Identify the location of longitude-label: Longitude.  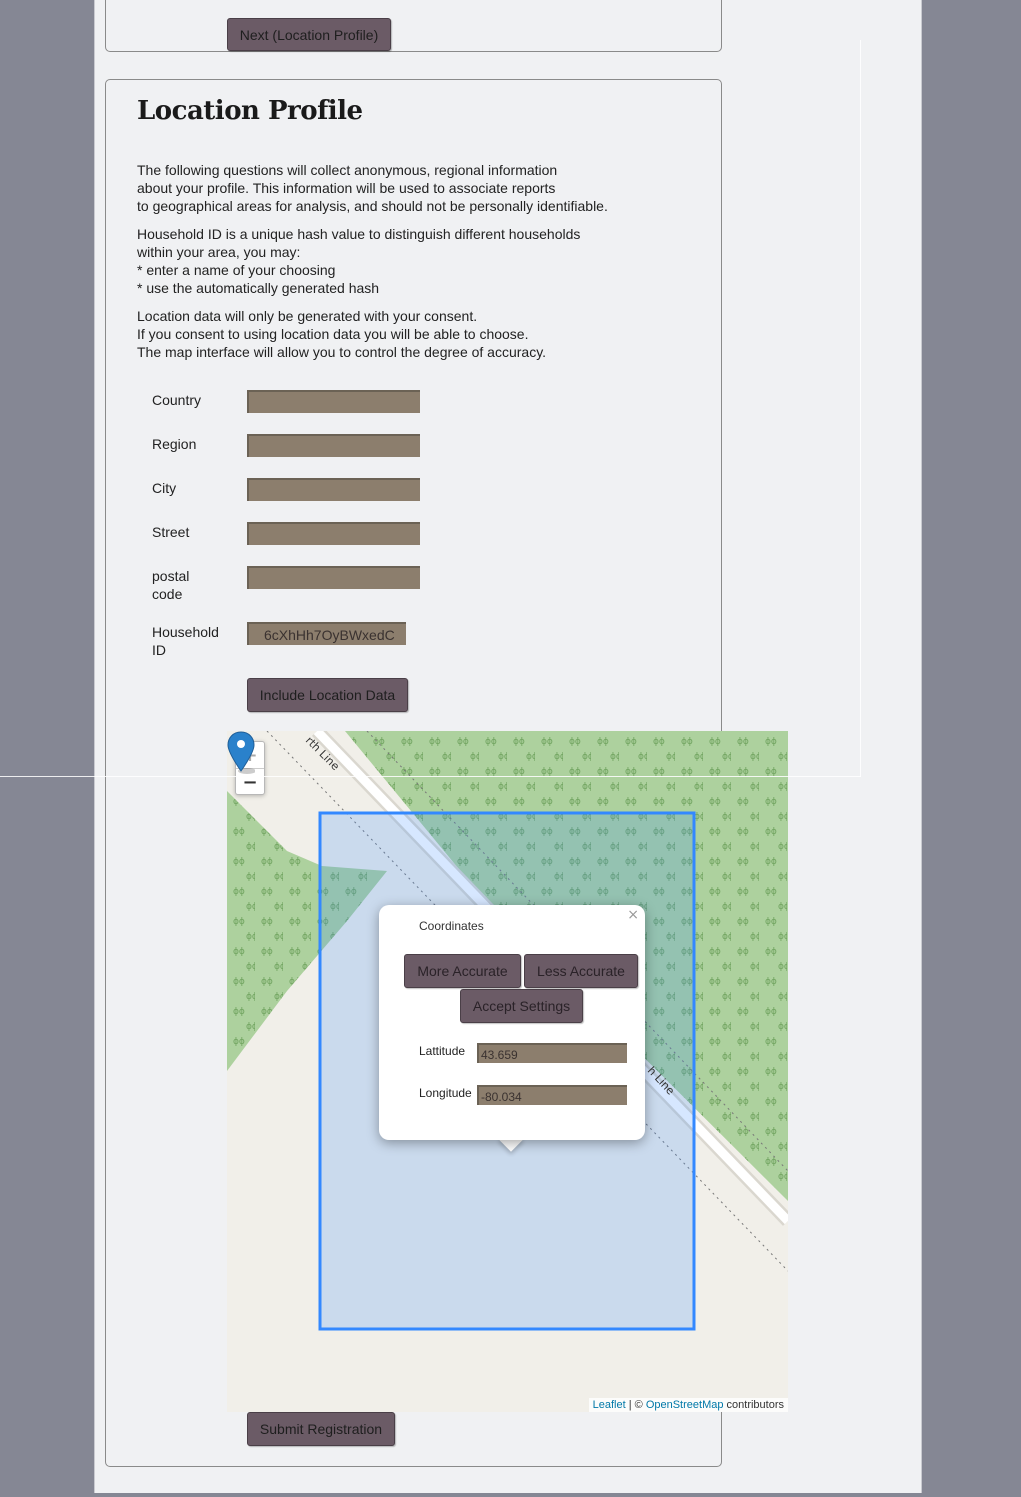
(445, 1093).